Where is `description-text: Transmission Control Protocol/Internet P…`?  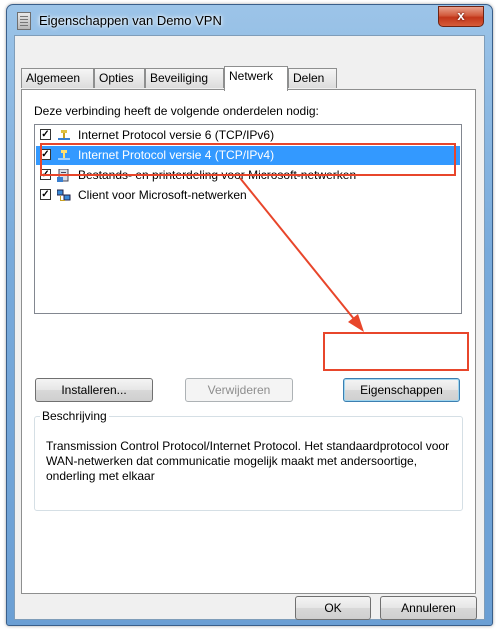
description-text: Transmission Control Protocol/Internet P… is located at coordinates (248, 461).